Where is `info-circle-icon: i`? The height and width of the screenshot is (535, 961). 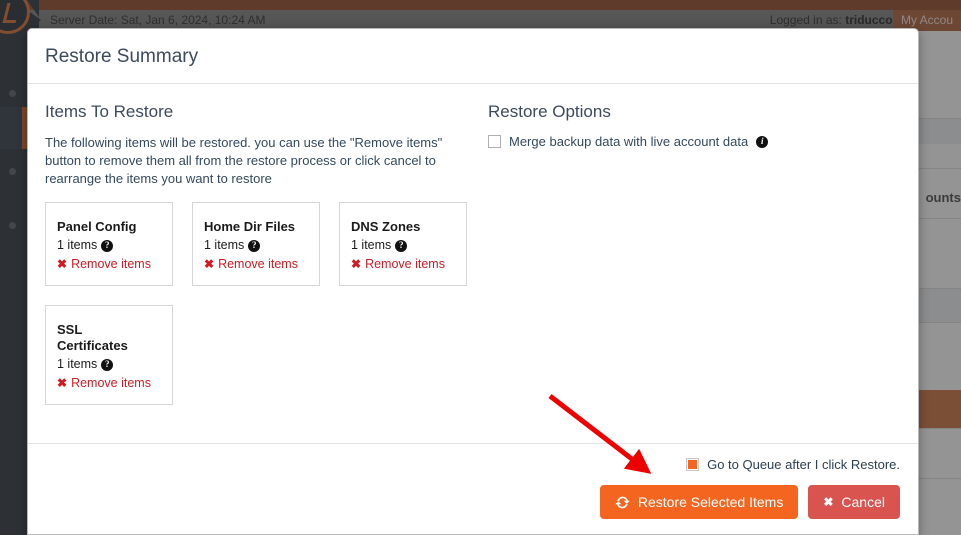 info-circle-icon: i is located at coordinates (762, 141).